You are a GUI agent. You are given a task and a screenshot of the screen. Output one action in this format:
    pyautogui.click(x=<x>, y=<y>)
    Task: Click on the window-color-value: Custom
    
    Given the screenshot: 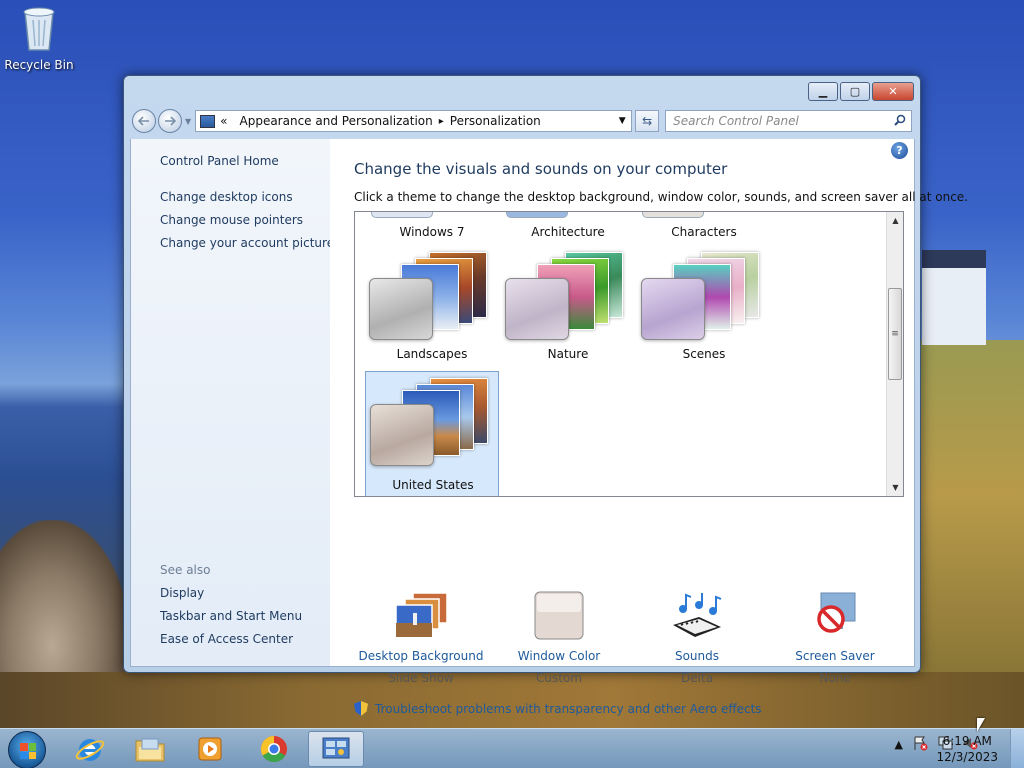 What is the action you would take?
    pyautogui.click(x=559, y=678)
    